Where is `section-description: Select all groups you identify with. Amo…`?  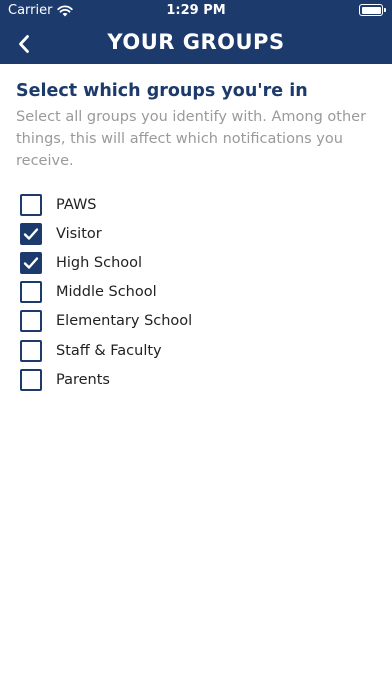
section-description: Select all groups you identify with. Amo… is located at coordinates (191, 139).